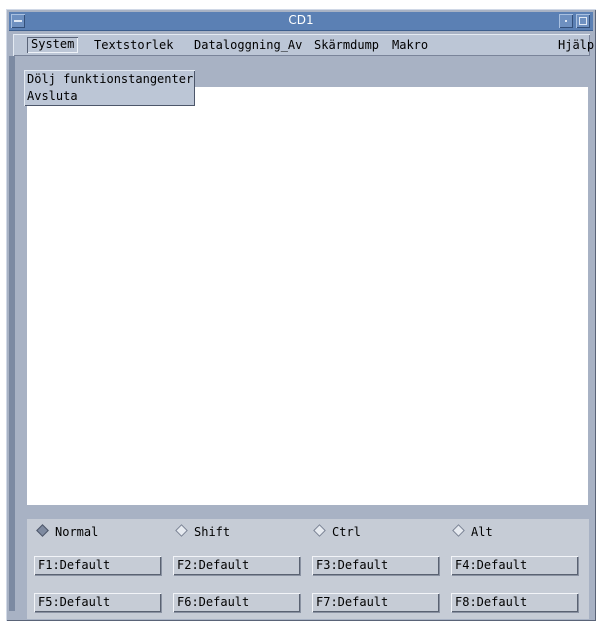 The width and height of the screenshot is (600, 622). I want to click on radio-normal: Normal, so click(67, 531).